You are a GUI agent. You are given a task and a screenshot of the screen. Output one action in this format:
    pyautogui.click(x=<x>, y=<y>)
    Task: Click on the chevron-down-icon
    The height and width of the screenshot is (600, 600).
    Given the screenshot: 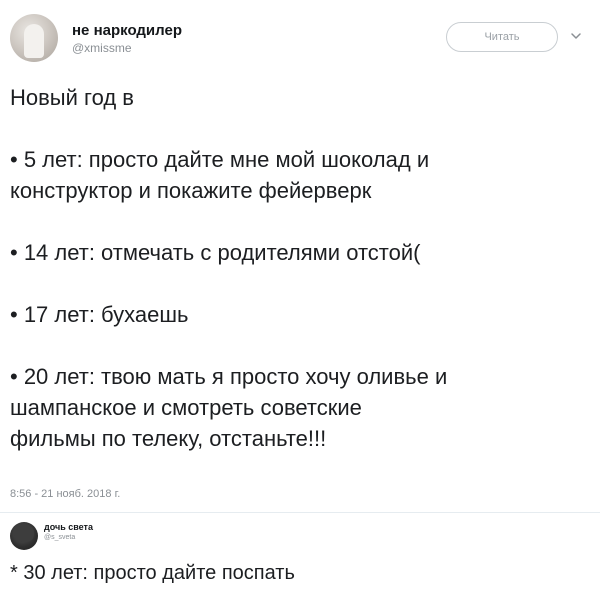 What is the action you would take?
    pyautogui.click(x=576, y=36)
    